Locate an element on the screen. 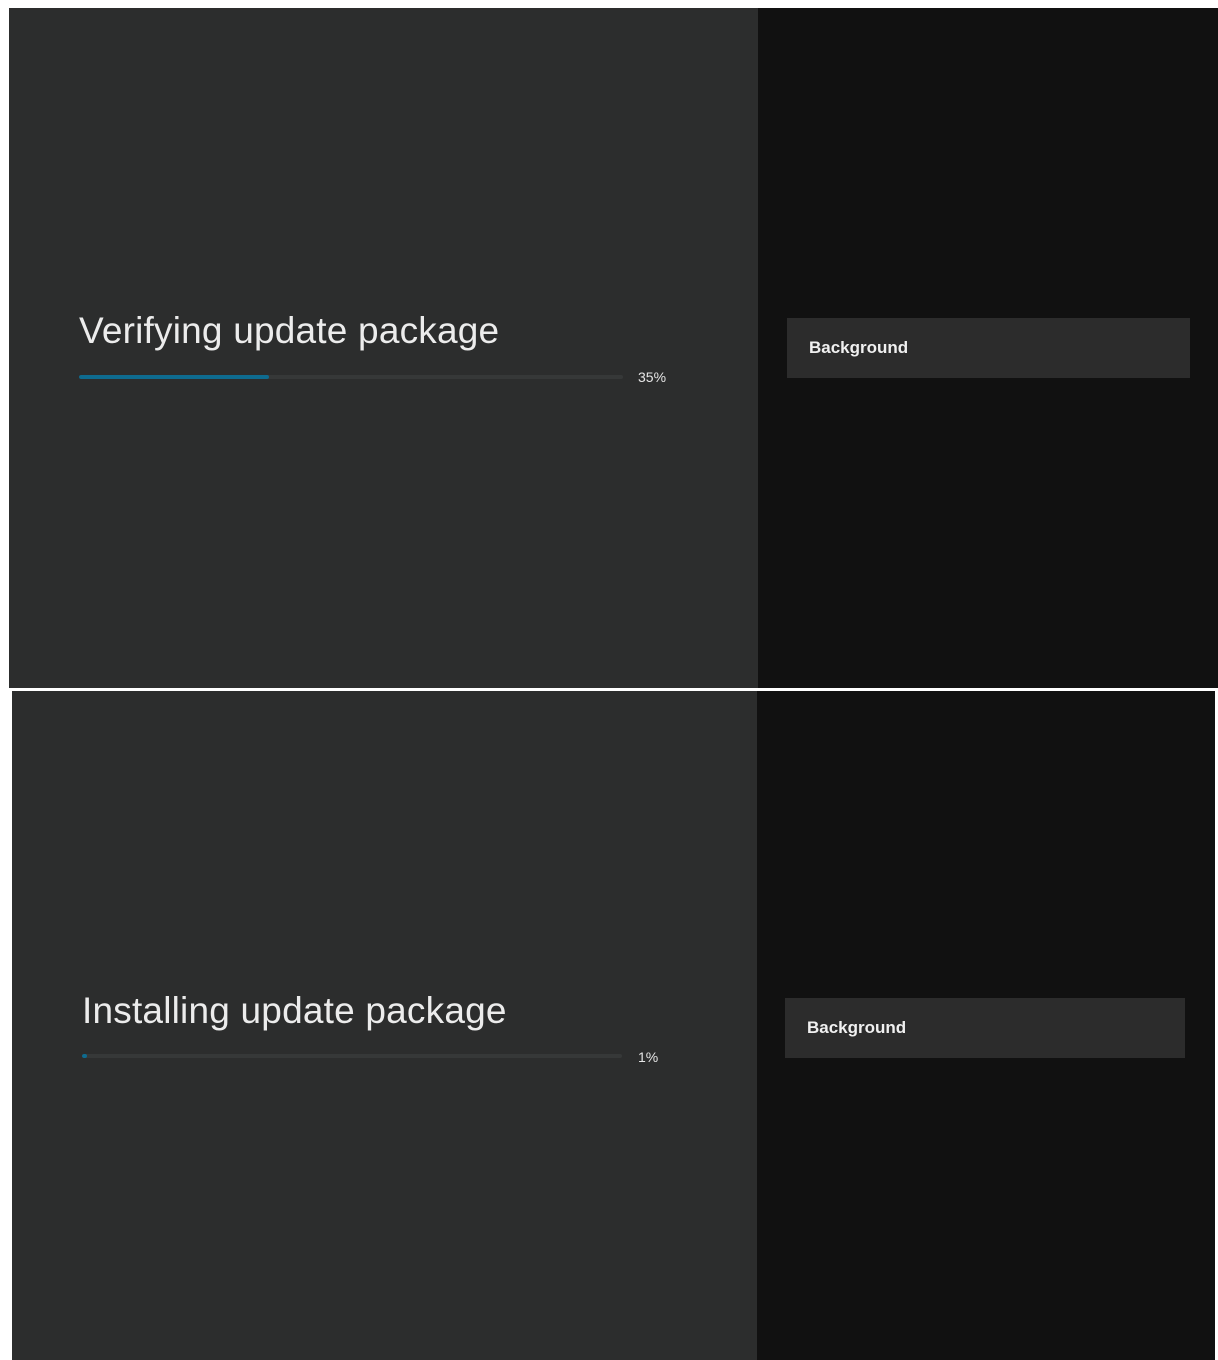  status-title: Verifying update package is located at coordinates (289, 330).